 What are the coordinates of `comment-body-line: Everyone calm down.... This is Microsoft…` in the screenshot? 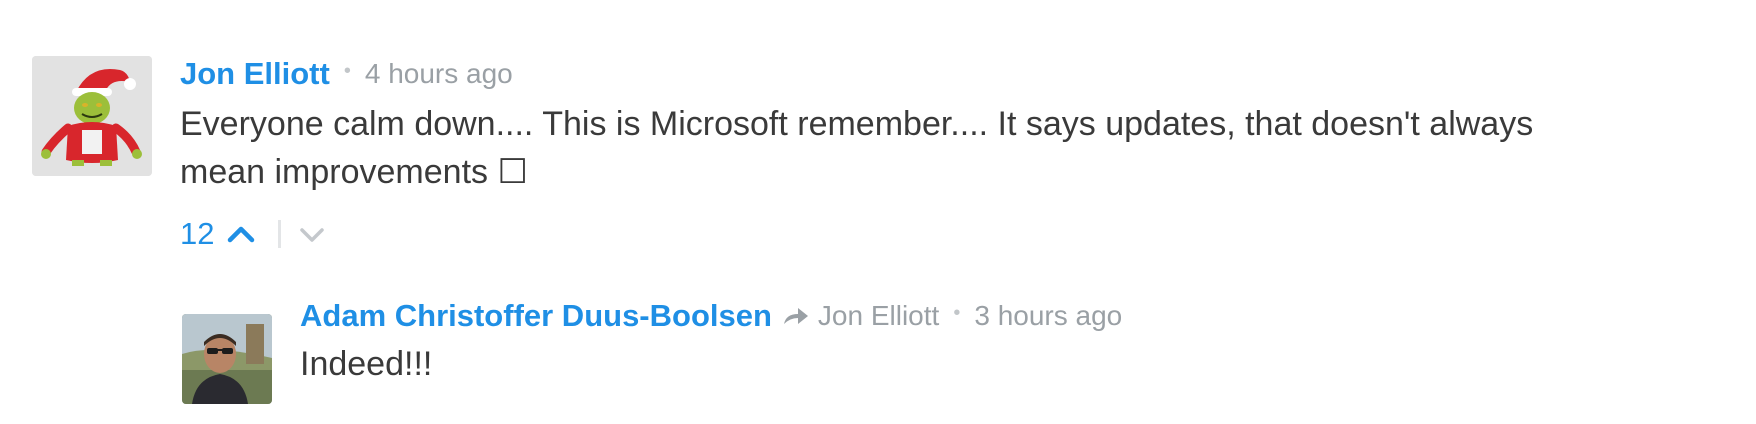 It's located at (857, 124).